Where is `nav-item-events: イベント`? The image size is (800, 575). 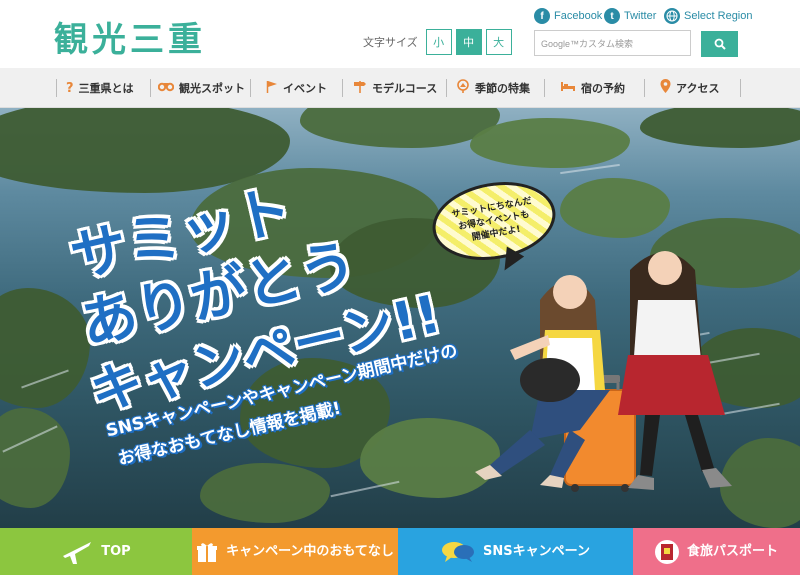 nav-item-events: イベント is located at coordinates (296, 88).